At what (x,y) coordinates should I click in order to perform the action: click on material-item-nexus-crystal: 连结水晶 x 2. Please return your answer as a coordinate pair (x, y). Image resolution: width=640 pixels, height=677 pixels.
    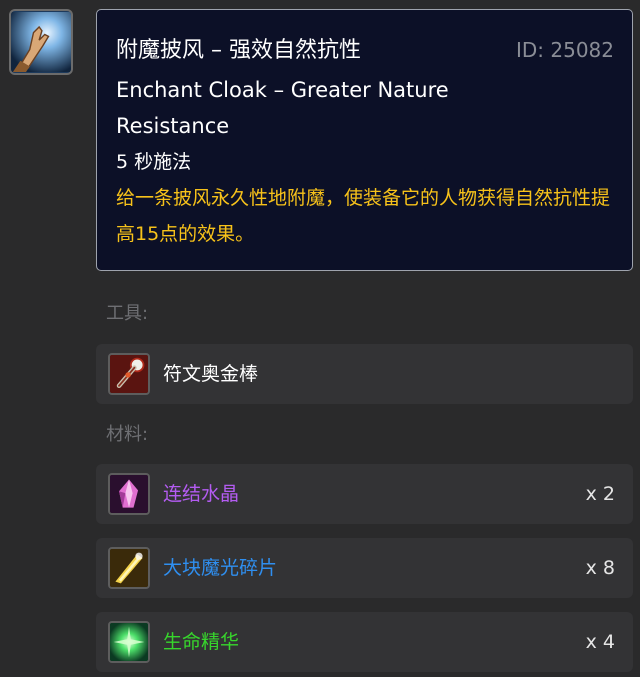
    Looking at the image, I should click on (364, 494).